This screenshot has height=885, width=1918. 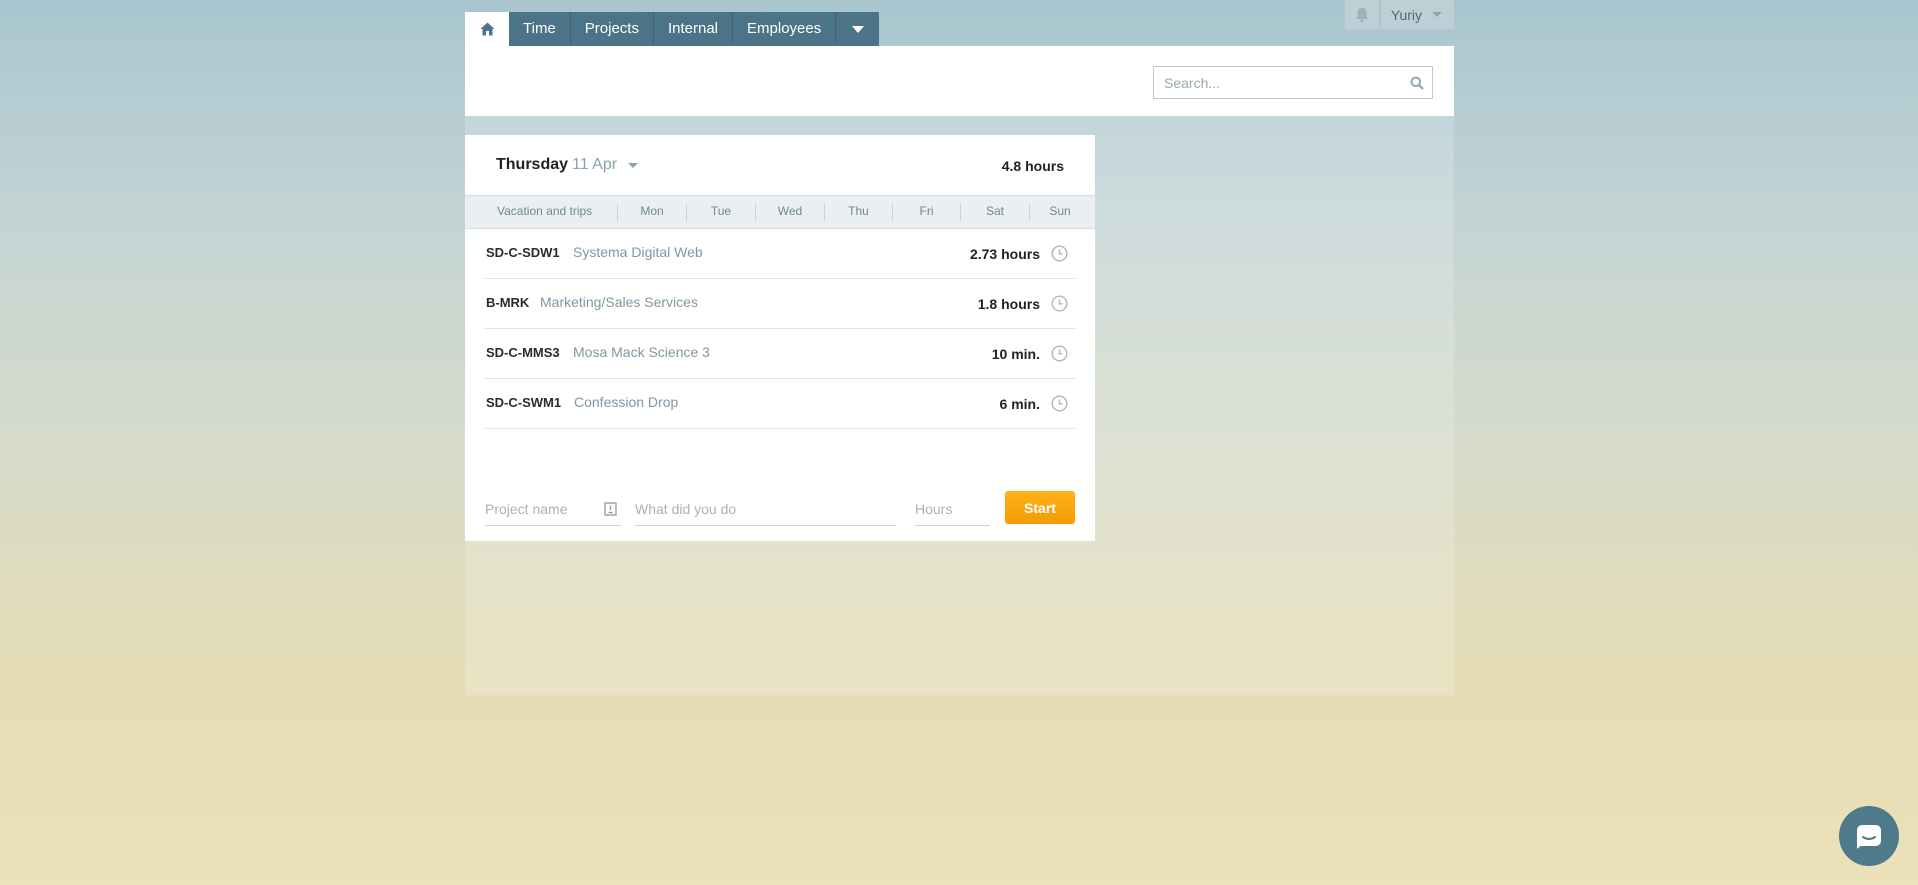 I want to click on nav-time: Time, so click(x=540, y=29).